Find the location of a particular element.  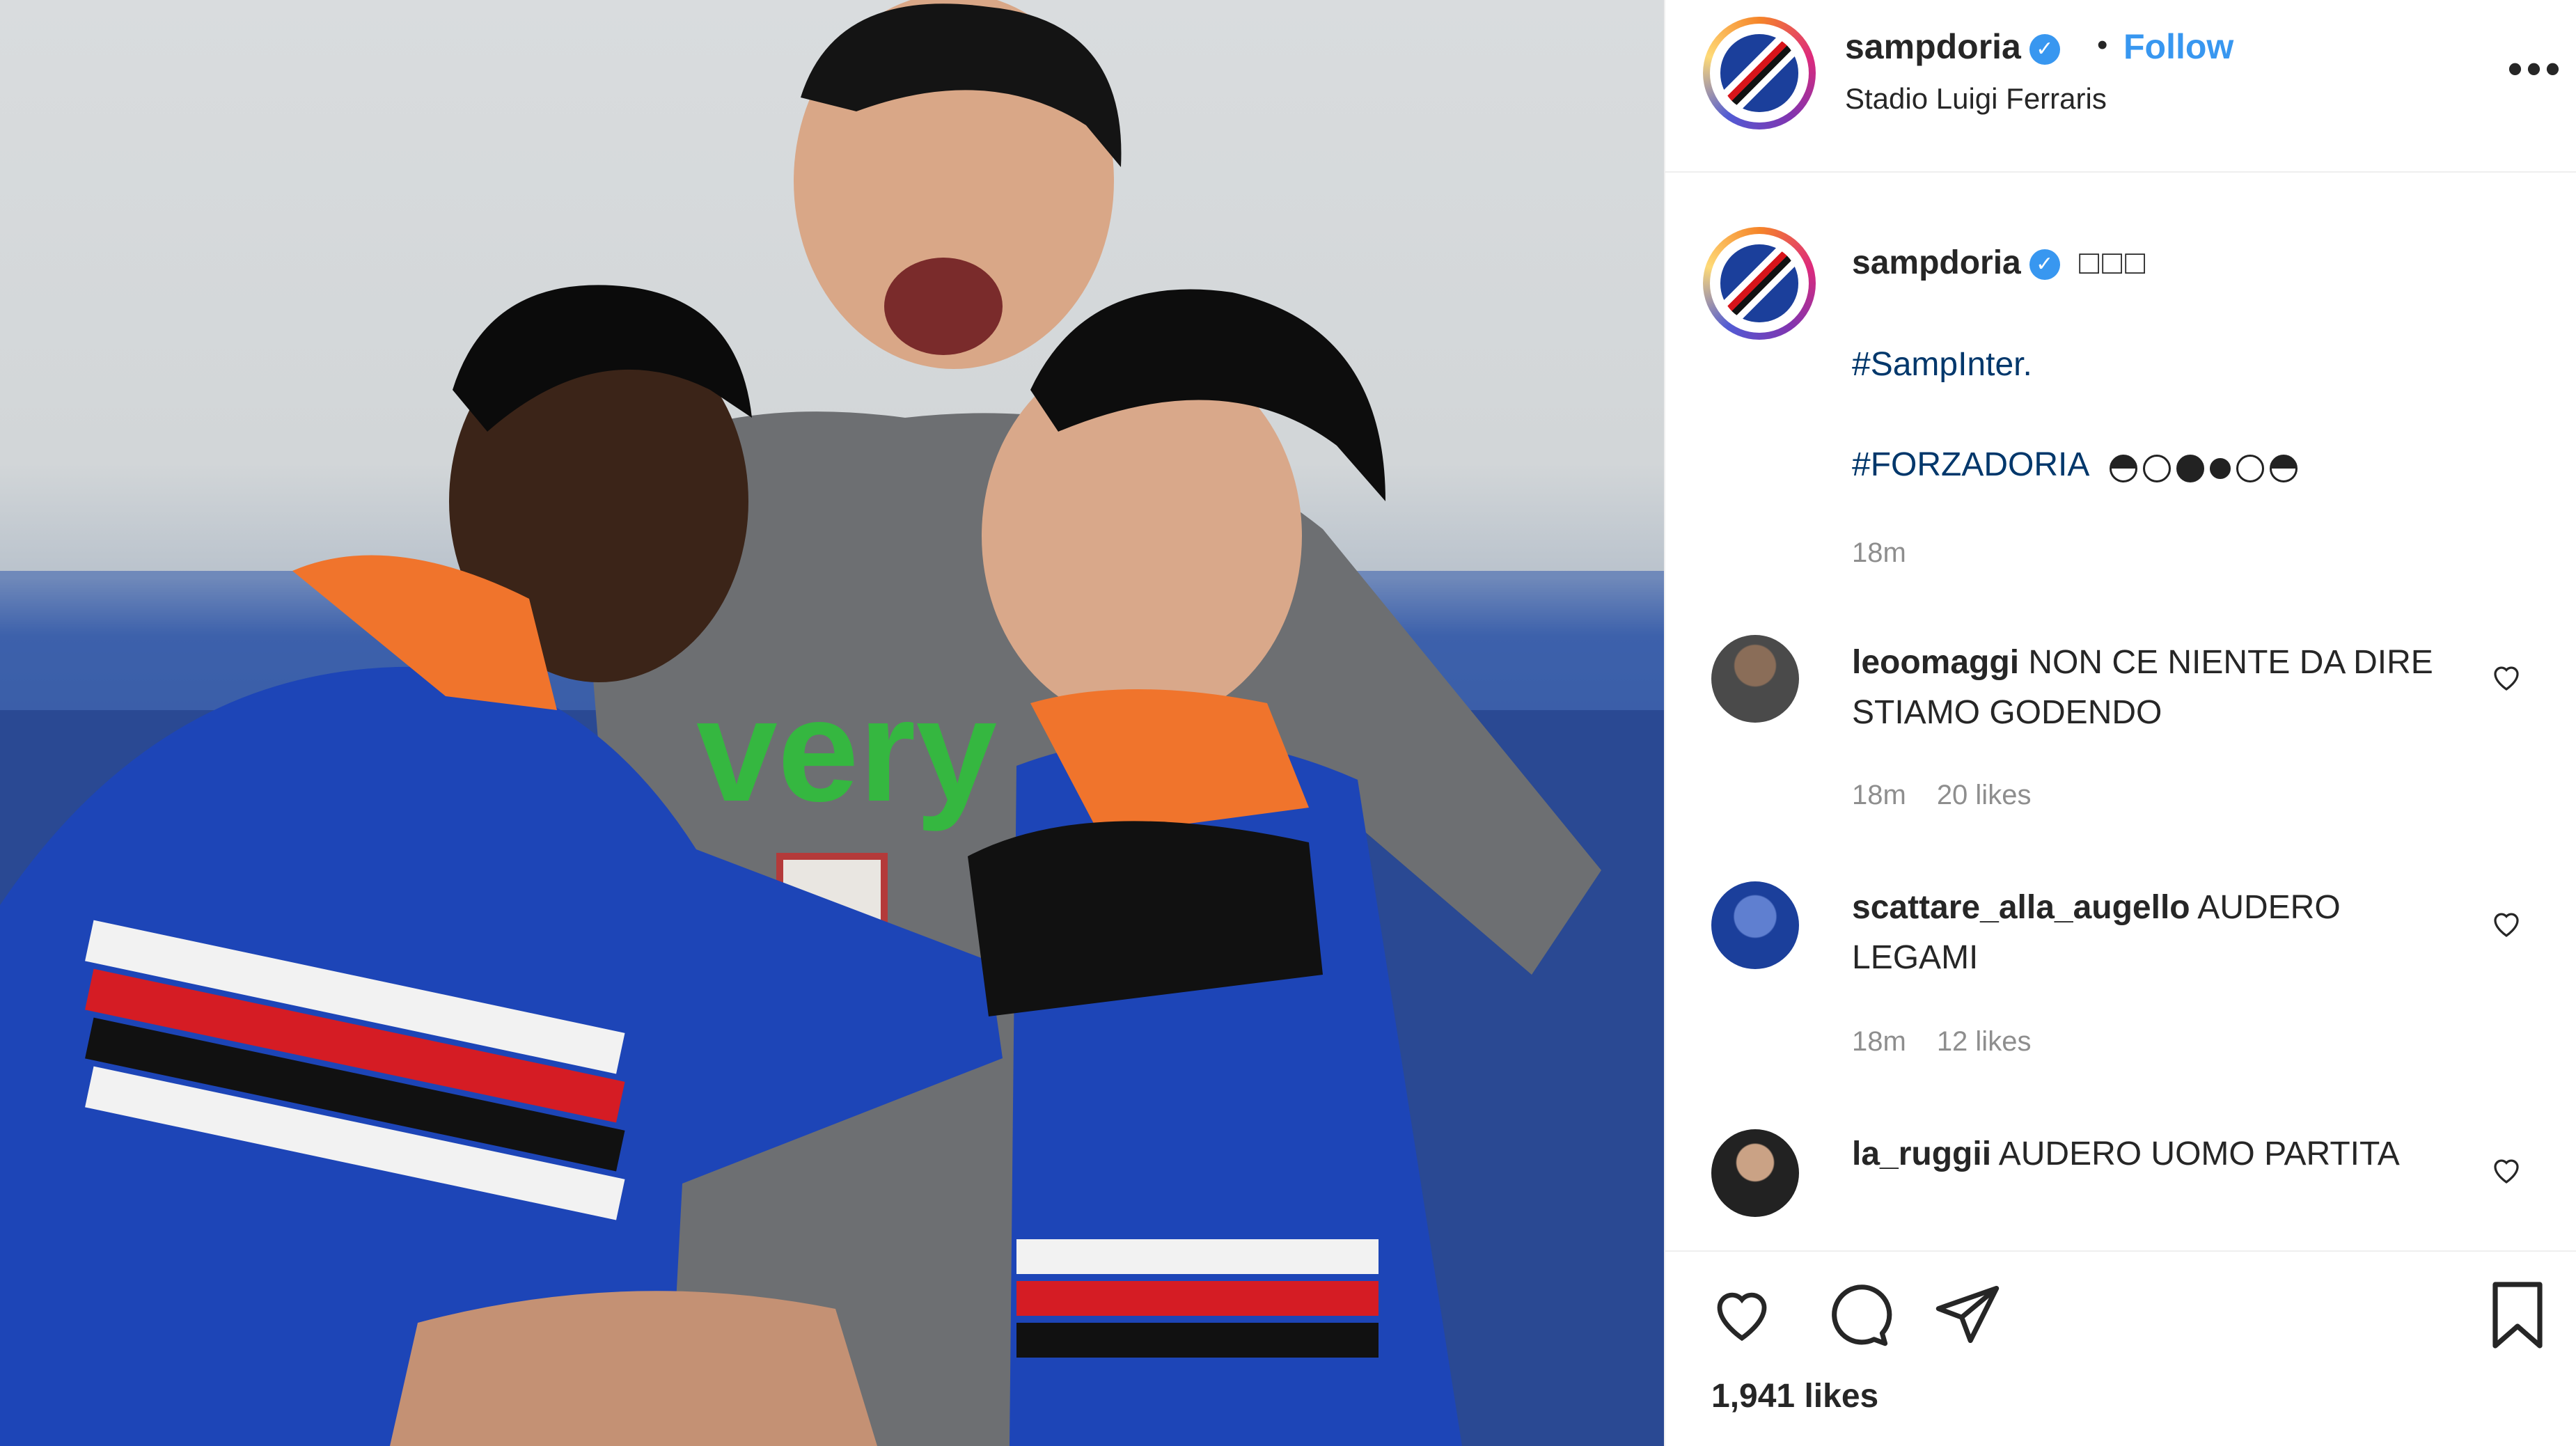

follow-button: Follow is located at coordinates (2178, 46).